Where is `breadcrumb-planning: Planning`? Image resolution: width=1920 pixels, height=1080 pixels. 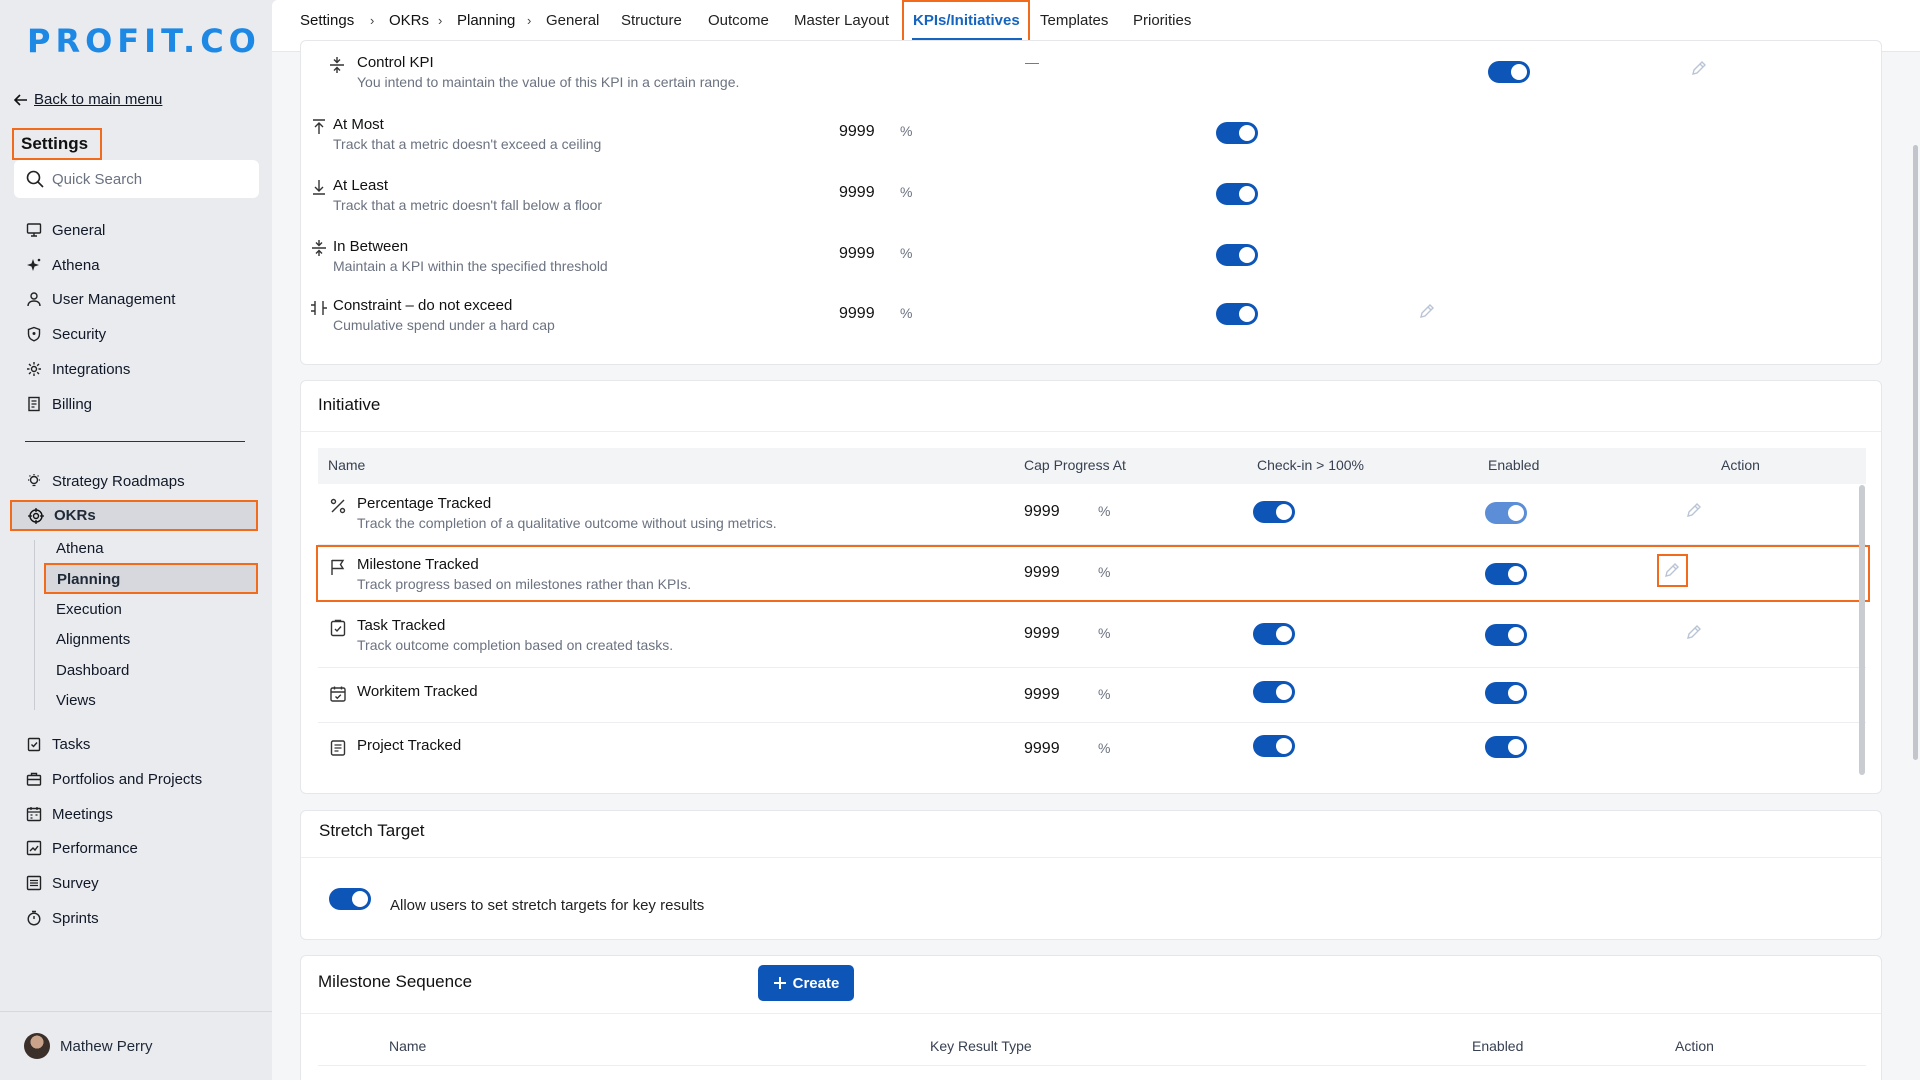 breadcrumb-planning: Planning is located at coordinates (486, 20).